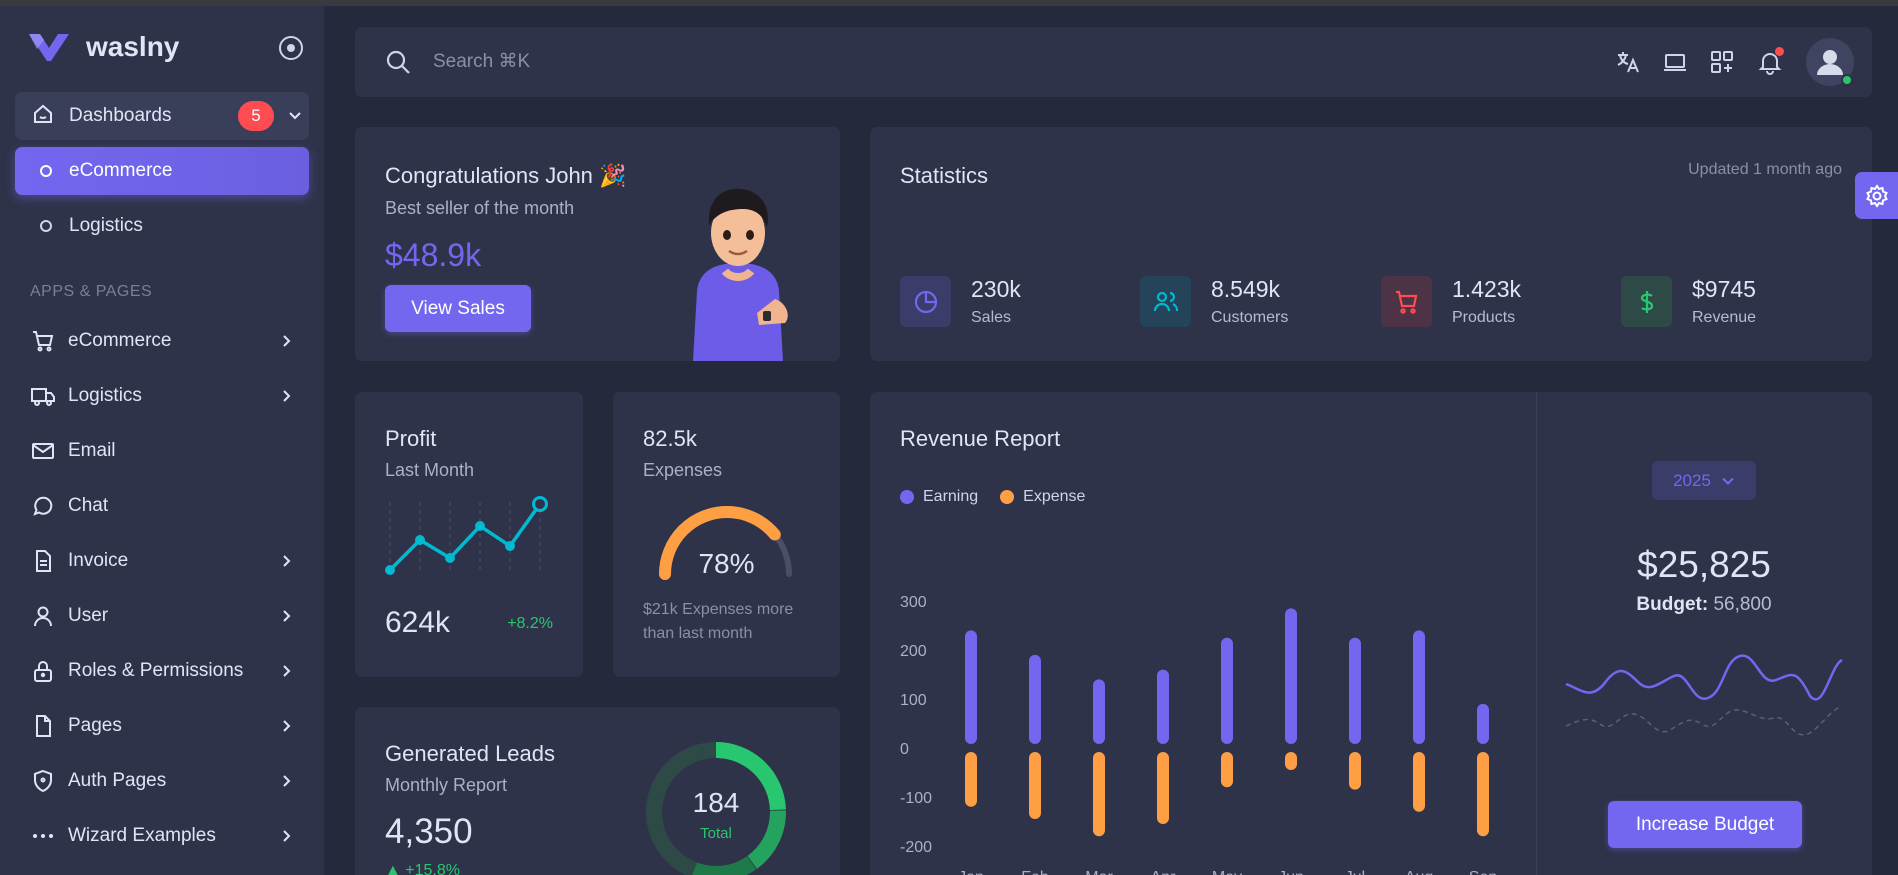 Image resolution: width=1898 pixels, height=875 pixels. What do you see at coordinates (291, 48) in the screenshot?
I see `collapse-sidebar-icon` at bounding box center [291, 48].